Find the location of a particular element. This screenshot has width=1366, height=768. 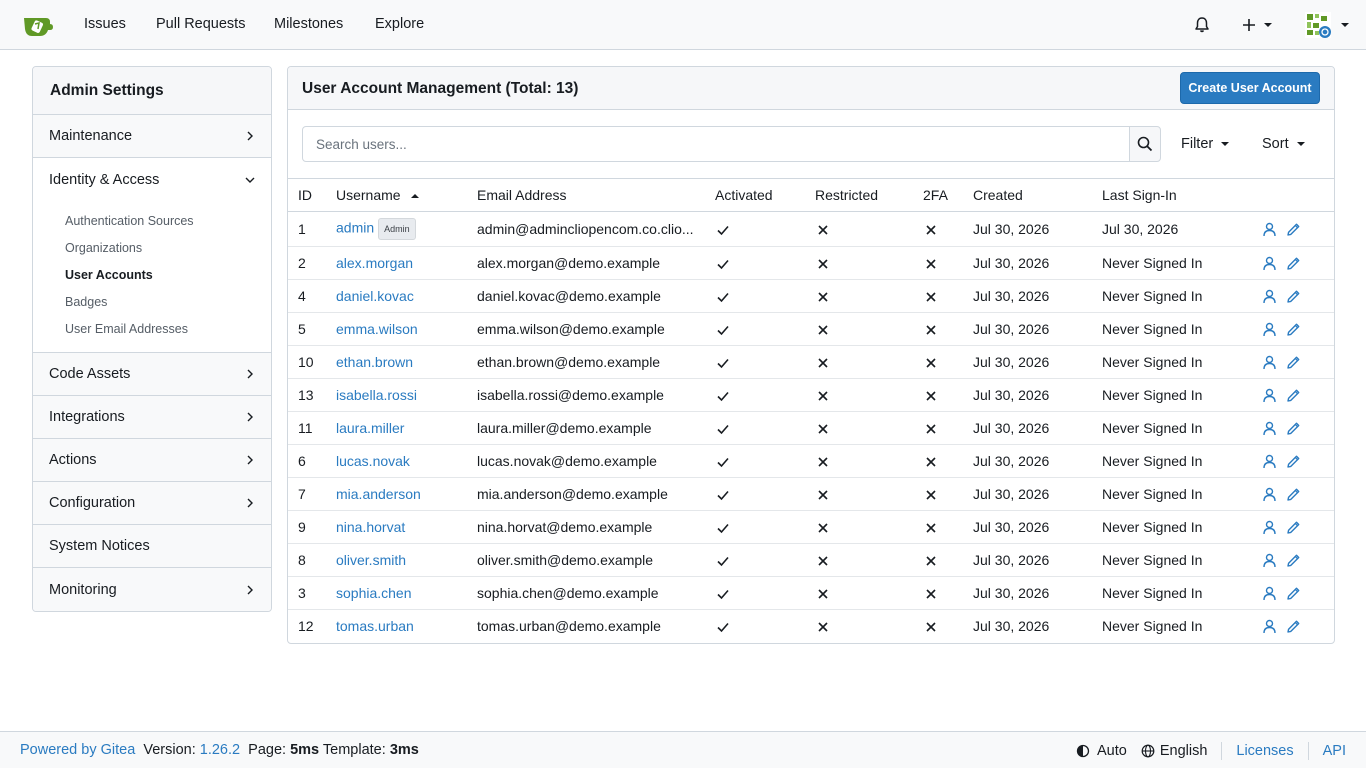

nav-explore: Explore is located at coordinates (399, 24).